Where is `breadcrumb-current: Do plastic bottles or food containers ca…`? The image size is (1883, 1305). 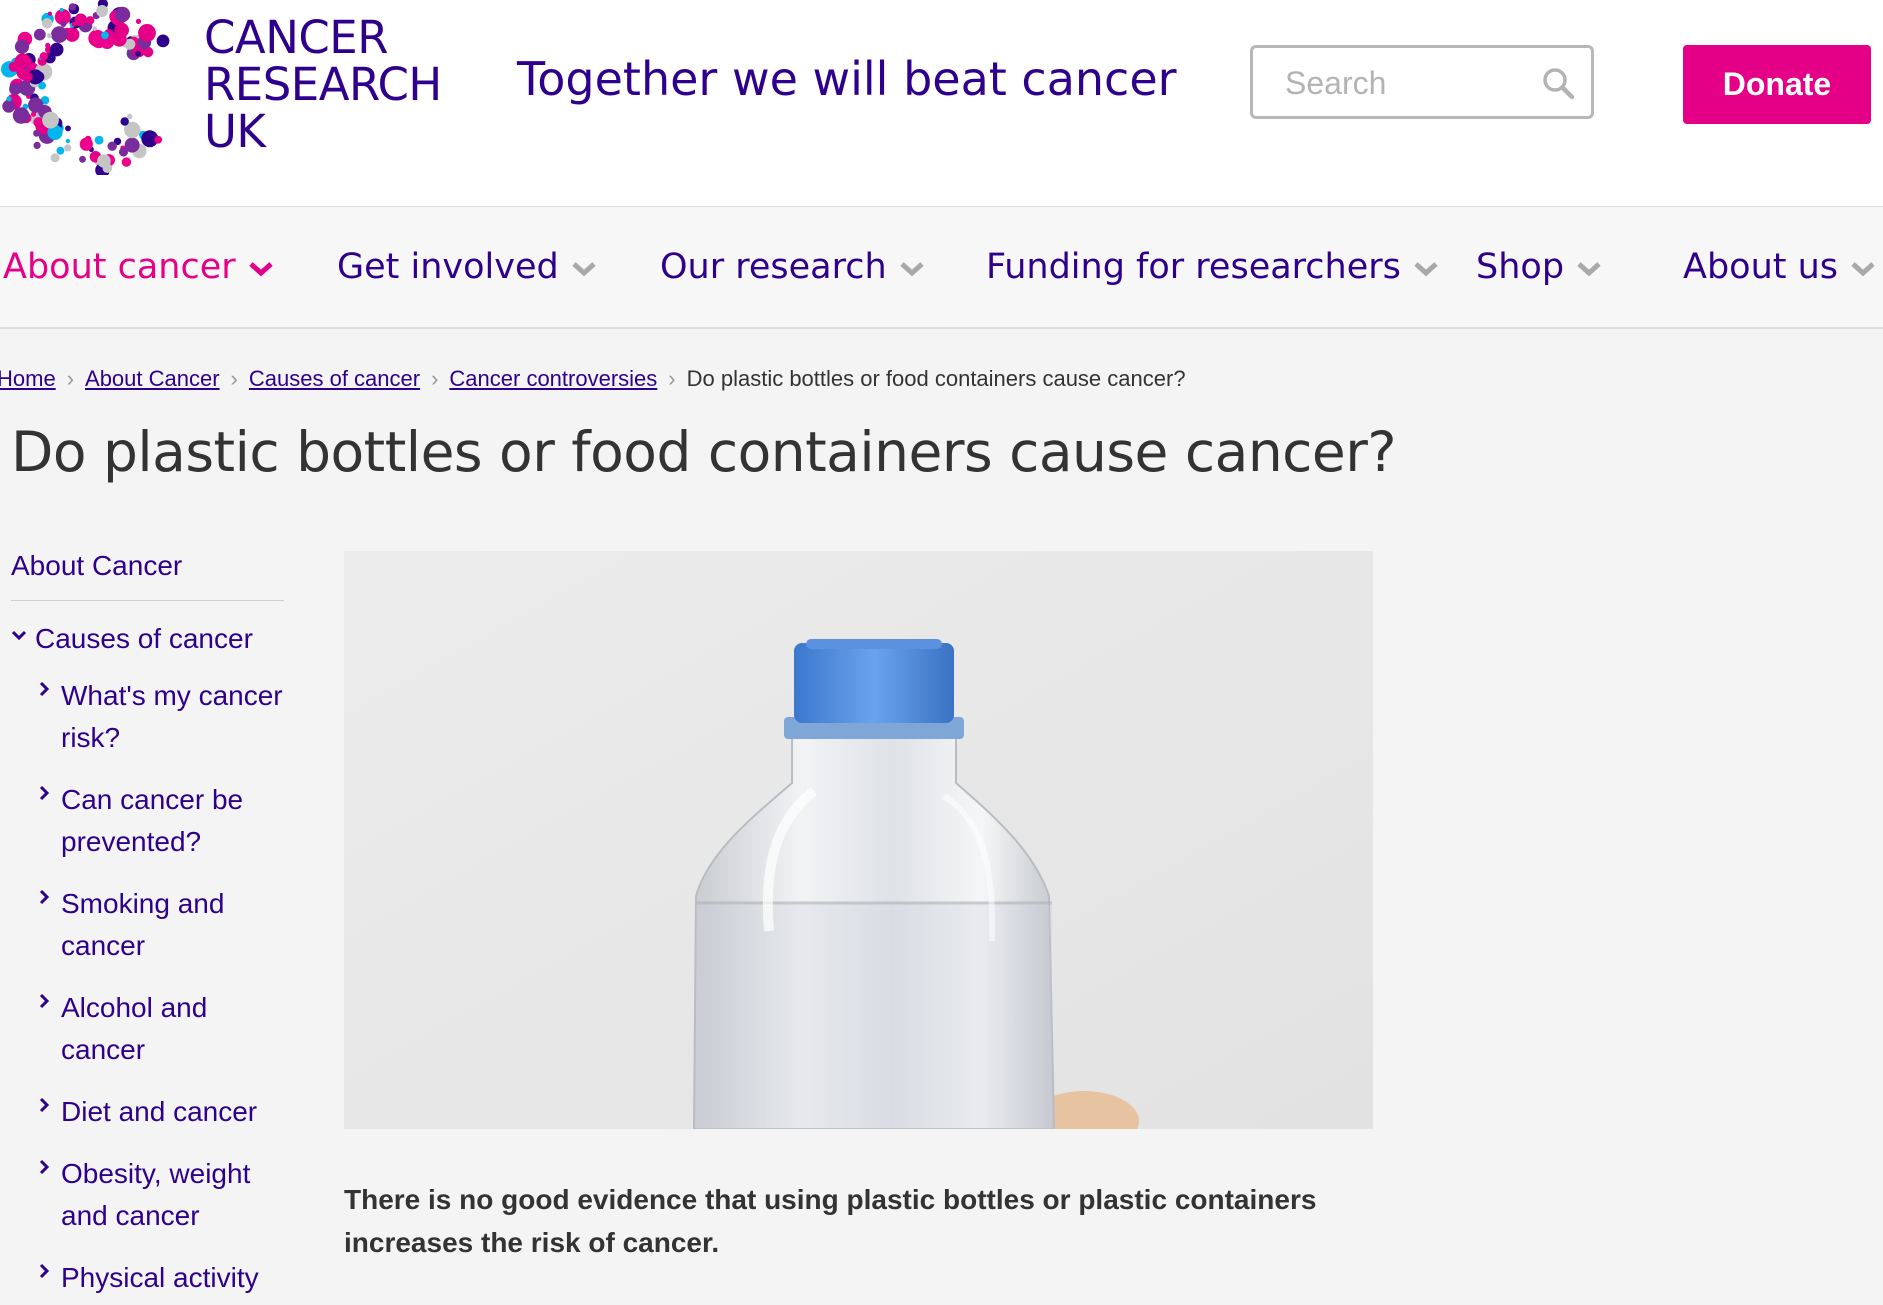 breadcrumb-current: Do plastic bottles or food containers ca… is located at coordinates (936, 378).